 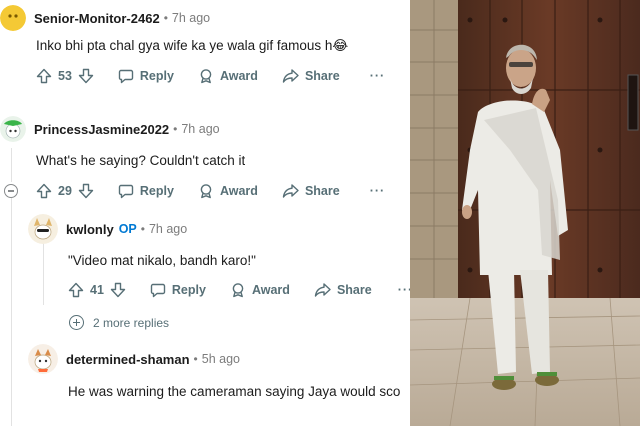 I want to click on username: determined-shaman, so click(x=128, y=359).